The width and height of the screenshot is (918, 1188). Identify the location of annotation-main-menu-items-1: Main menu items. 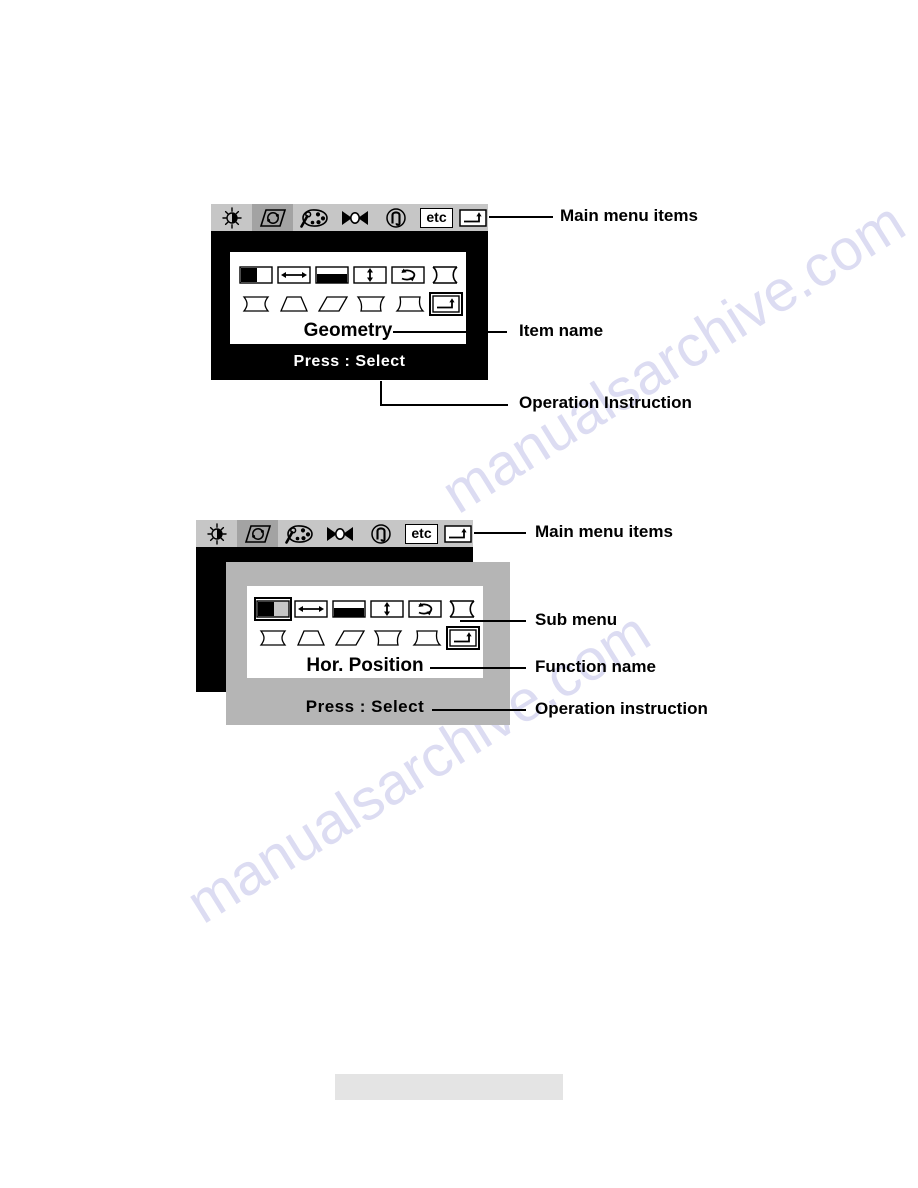
(629, 215).